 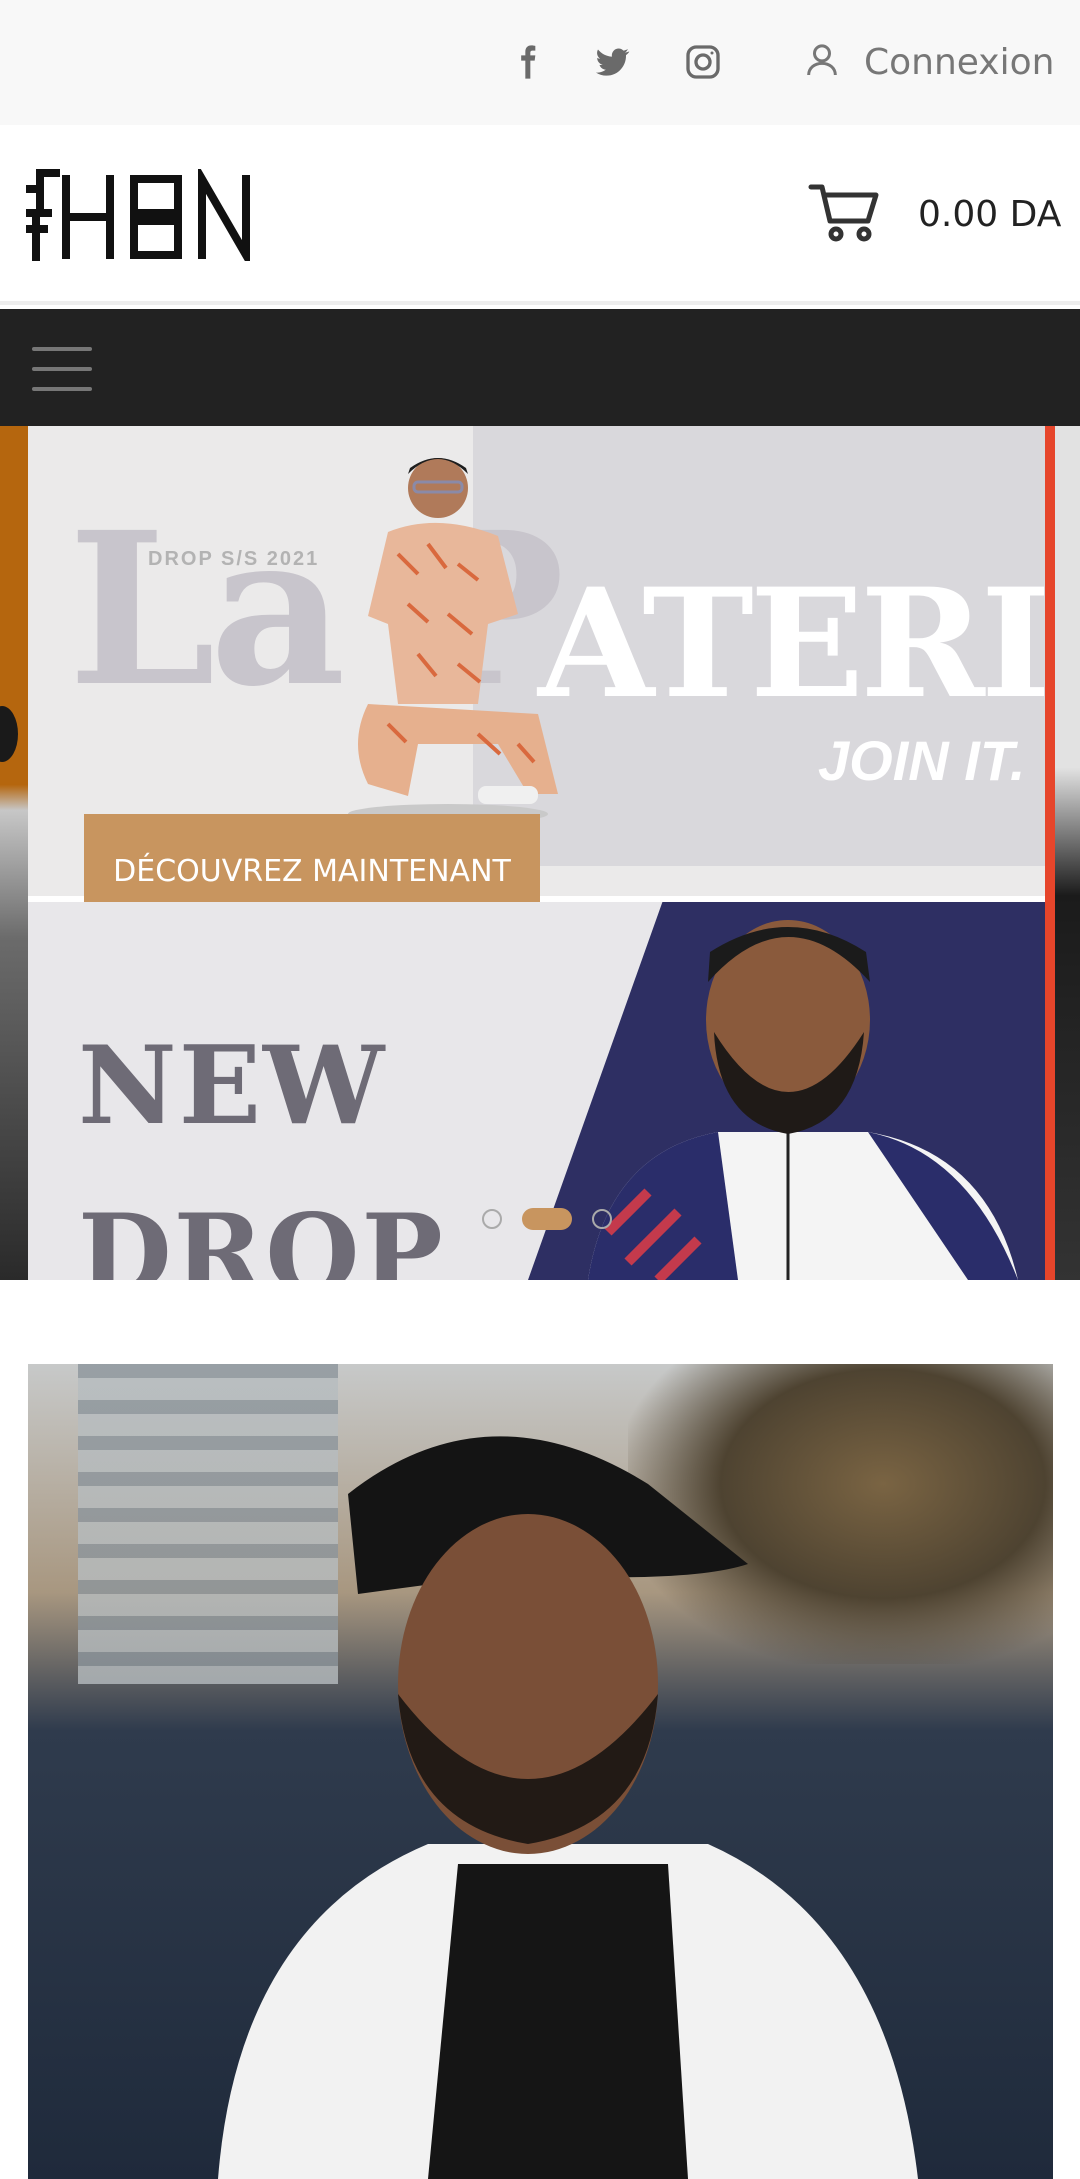 What do you see at coordinates (822, 62) in the screenshot?
I see `user-icon` at bounding box center [822, 62].